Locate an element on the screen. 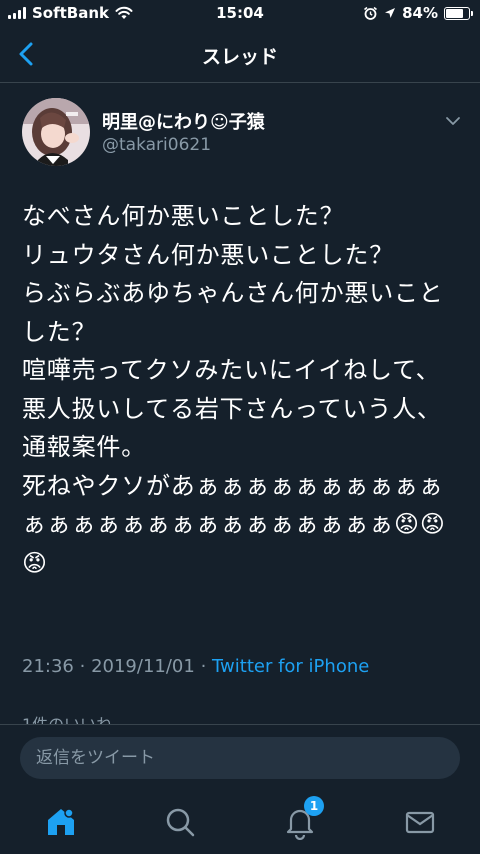 The width and height of the screenshot is (480, 854). reply-bar is located at coordinates (240, 757).